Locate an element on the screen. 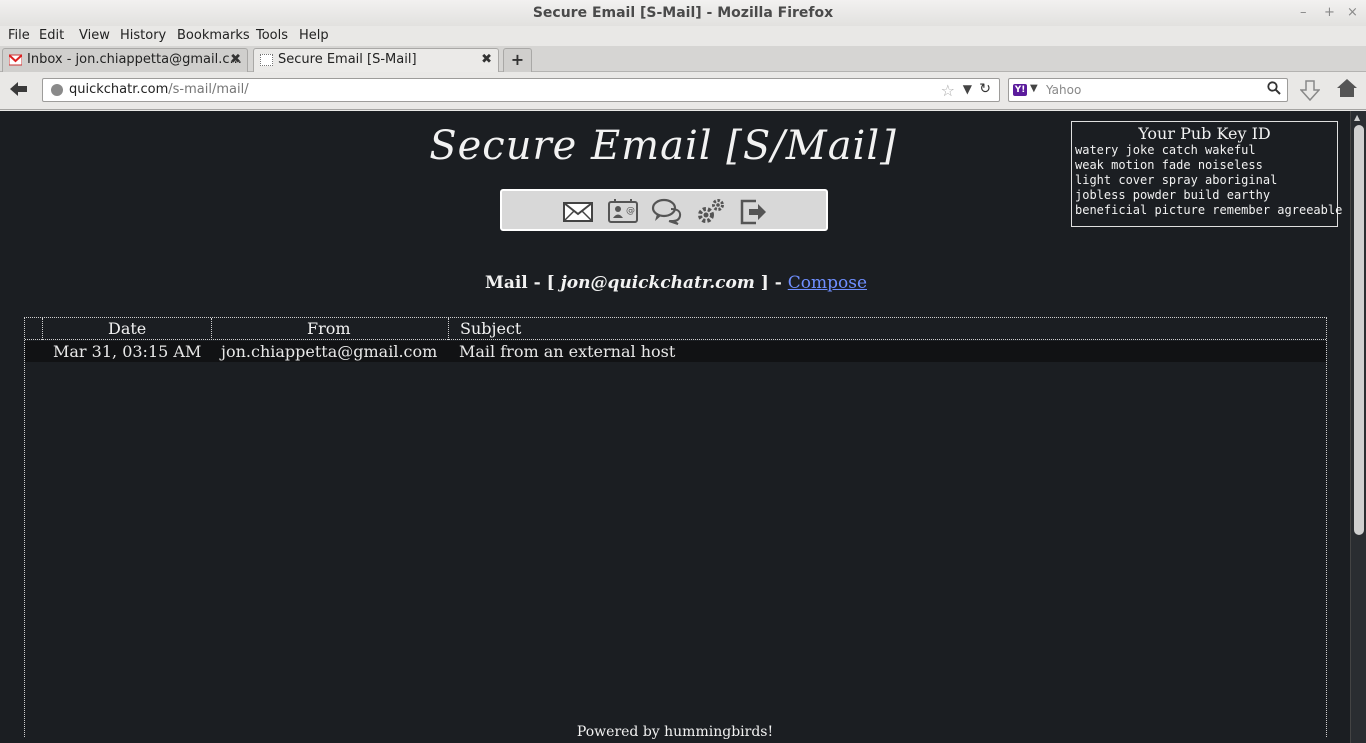 This screenshot has width=1366, height=743. yahoo-engine-icon: Y! is located at coordinates (1020, 90).